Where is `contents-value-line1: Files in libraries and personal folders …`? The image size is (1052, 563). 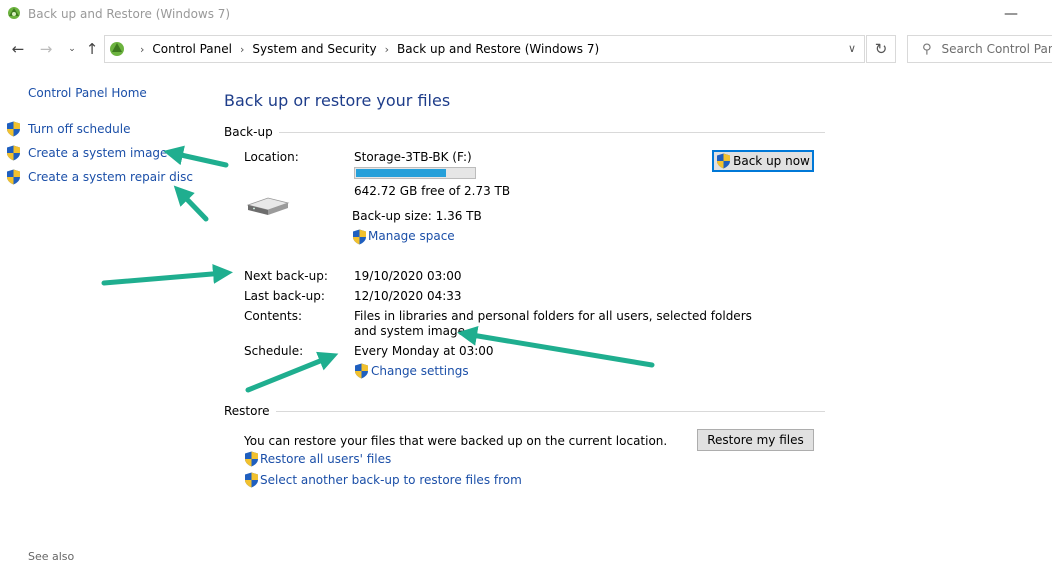
contents-value-line1: Files in libraries and personal folders … is located at coordinates (553, 316).